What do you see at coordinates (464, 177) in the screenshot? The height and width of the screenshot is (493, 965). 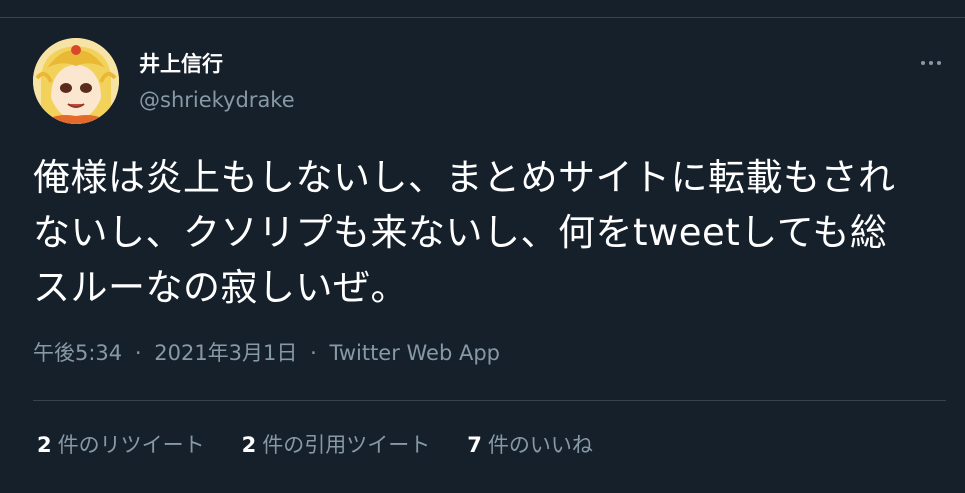 I see `tweet-text-line: 俺様は炎上もしないし、まとめサイトに転載もされ` at bounding box center [464, 177].